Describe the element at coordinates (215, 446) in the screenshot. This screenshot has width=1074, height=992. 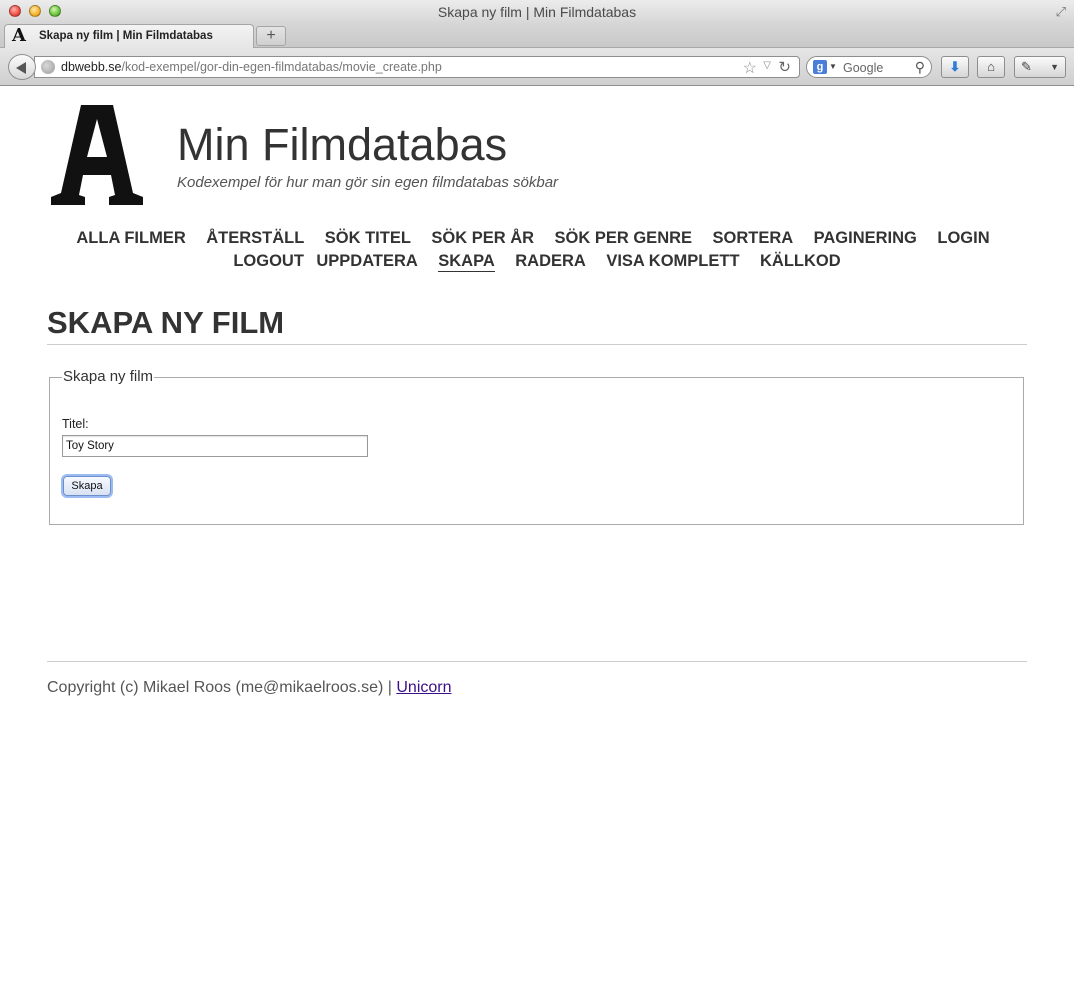
I see `title-input` at that location.